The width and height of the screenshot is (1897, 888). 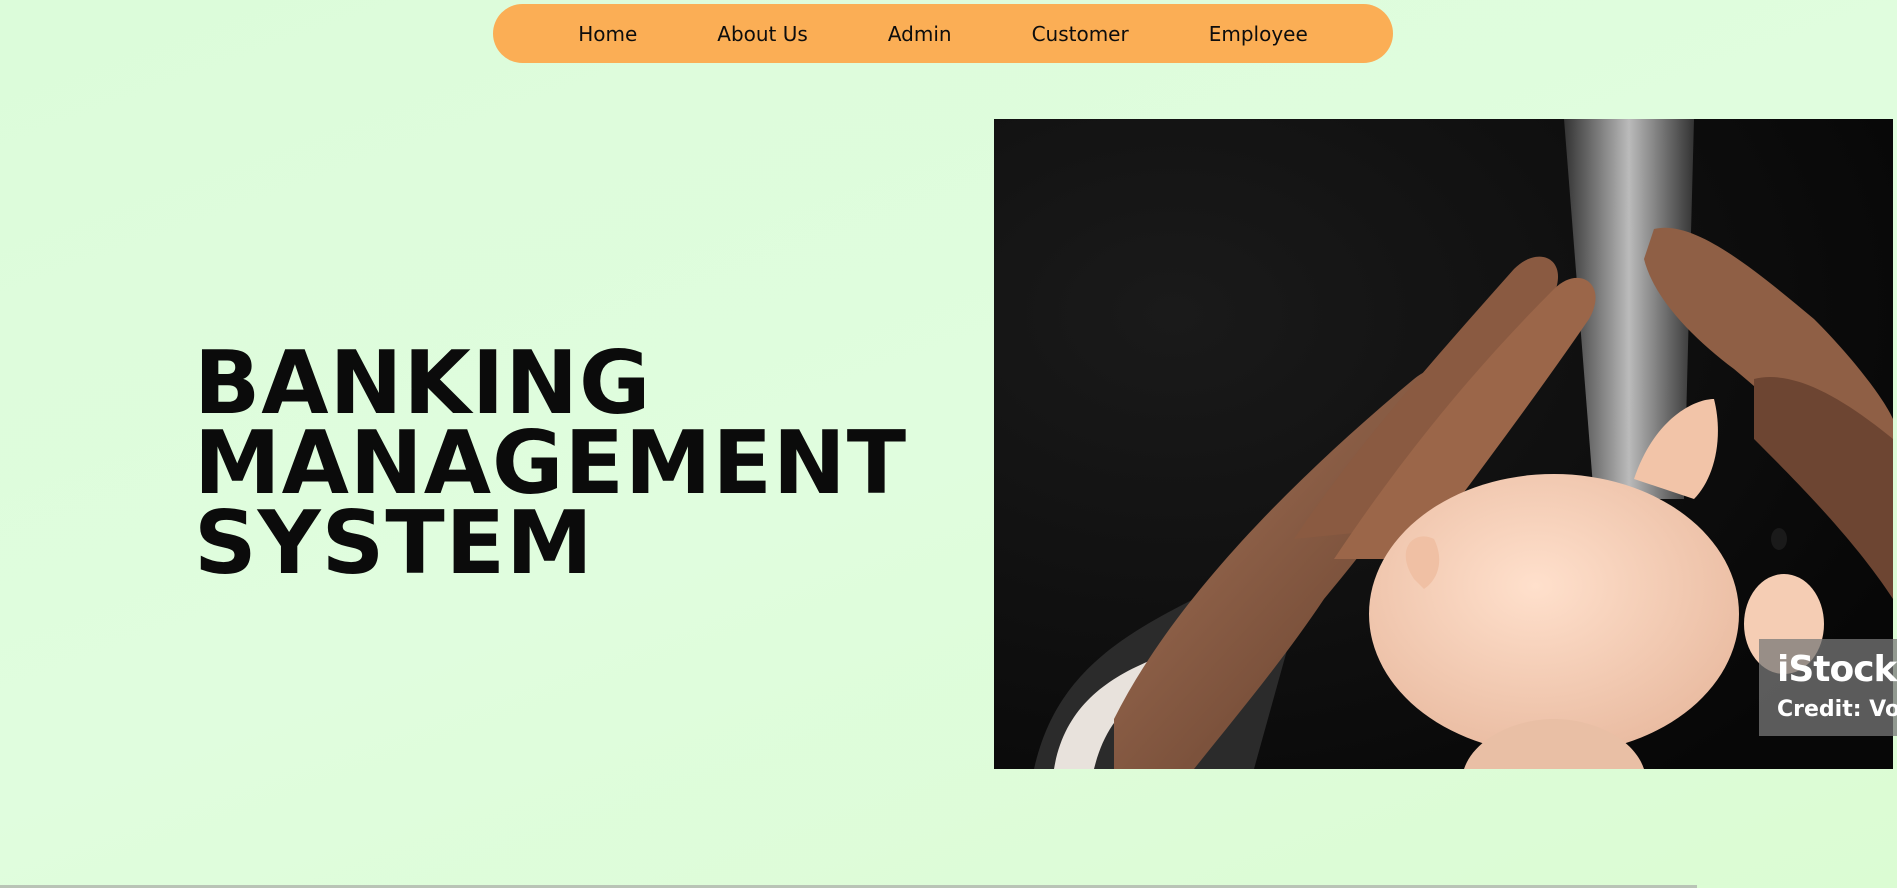 What do you see at coordinates (1837, 669) in the screenshot?
I see `watermark-brand: iStock` at bounding box center [1837, 669].